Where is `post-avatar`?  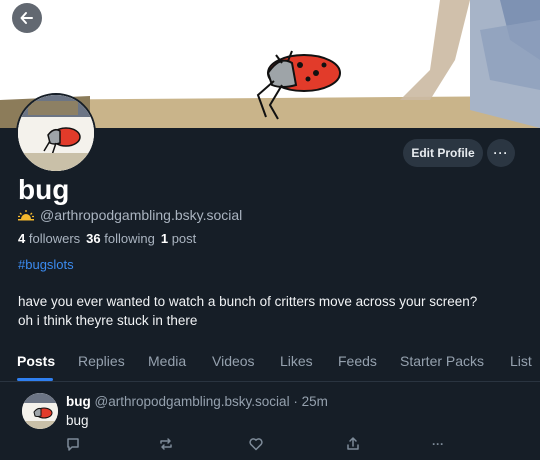
post-avatar is located at coordinates (40, 411).